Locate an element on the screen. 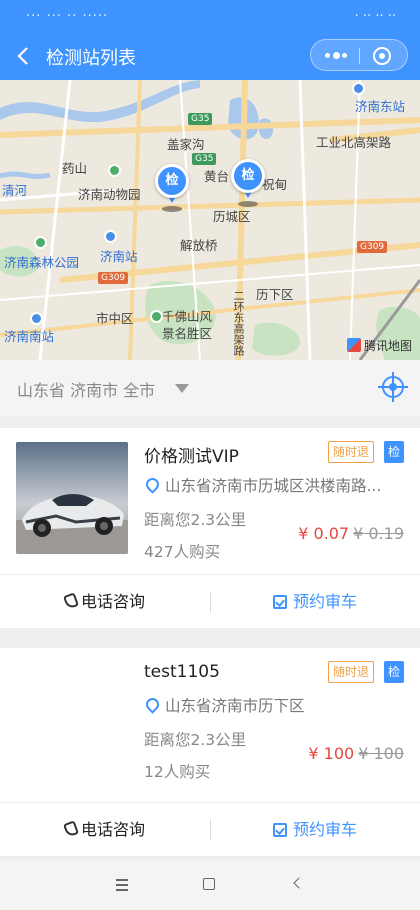 The image size is (420, 910). page-title: 检测站列表 is located at coordinates (91, 58).